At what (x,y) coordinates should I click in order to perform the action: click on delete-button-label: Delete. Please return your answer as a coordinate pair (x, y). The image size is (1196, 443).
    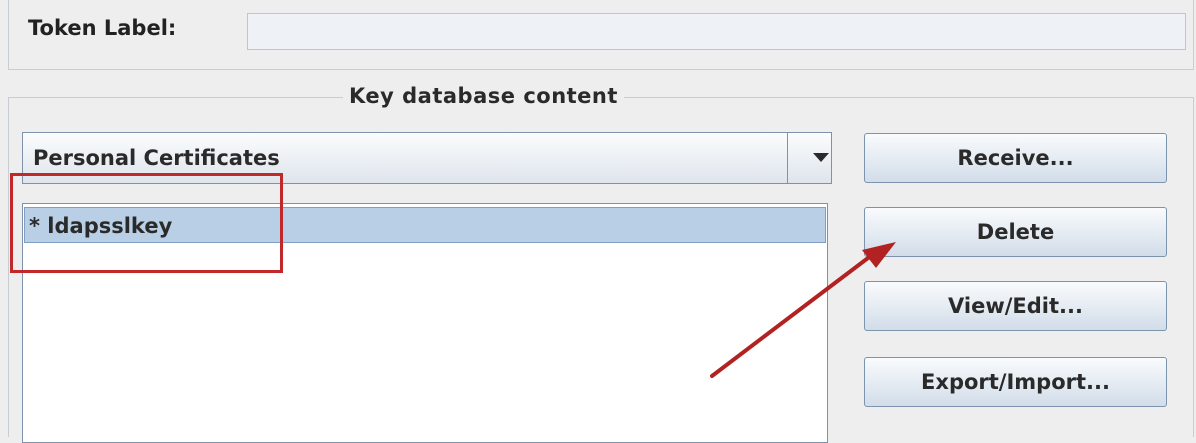
    Looking at the image, I should click on (1015, 232).